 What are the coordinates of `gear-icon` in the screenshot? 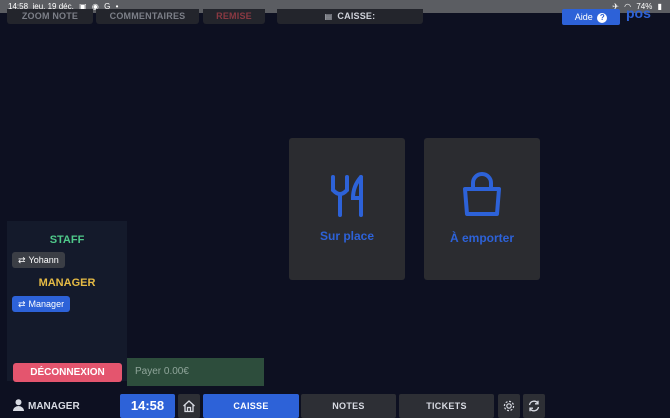 It's located at (509, 406).